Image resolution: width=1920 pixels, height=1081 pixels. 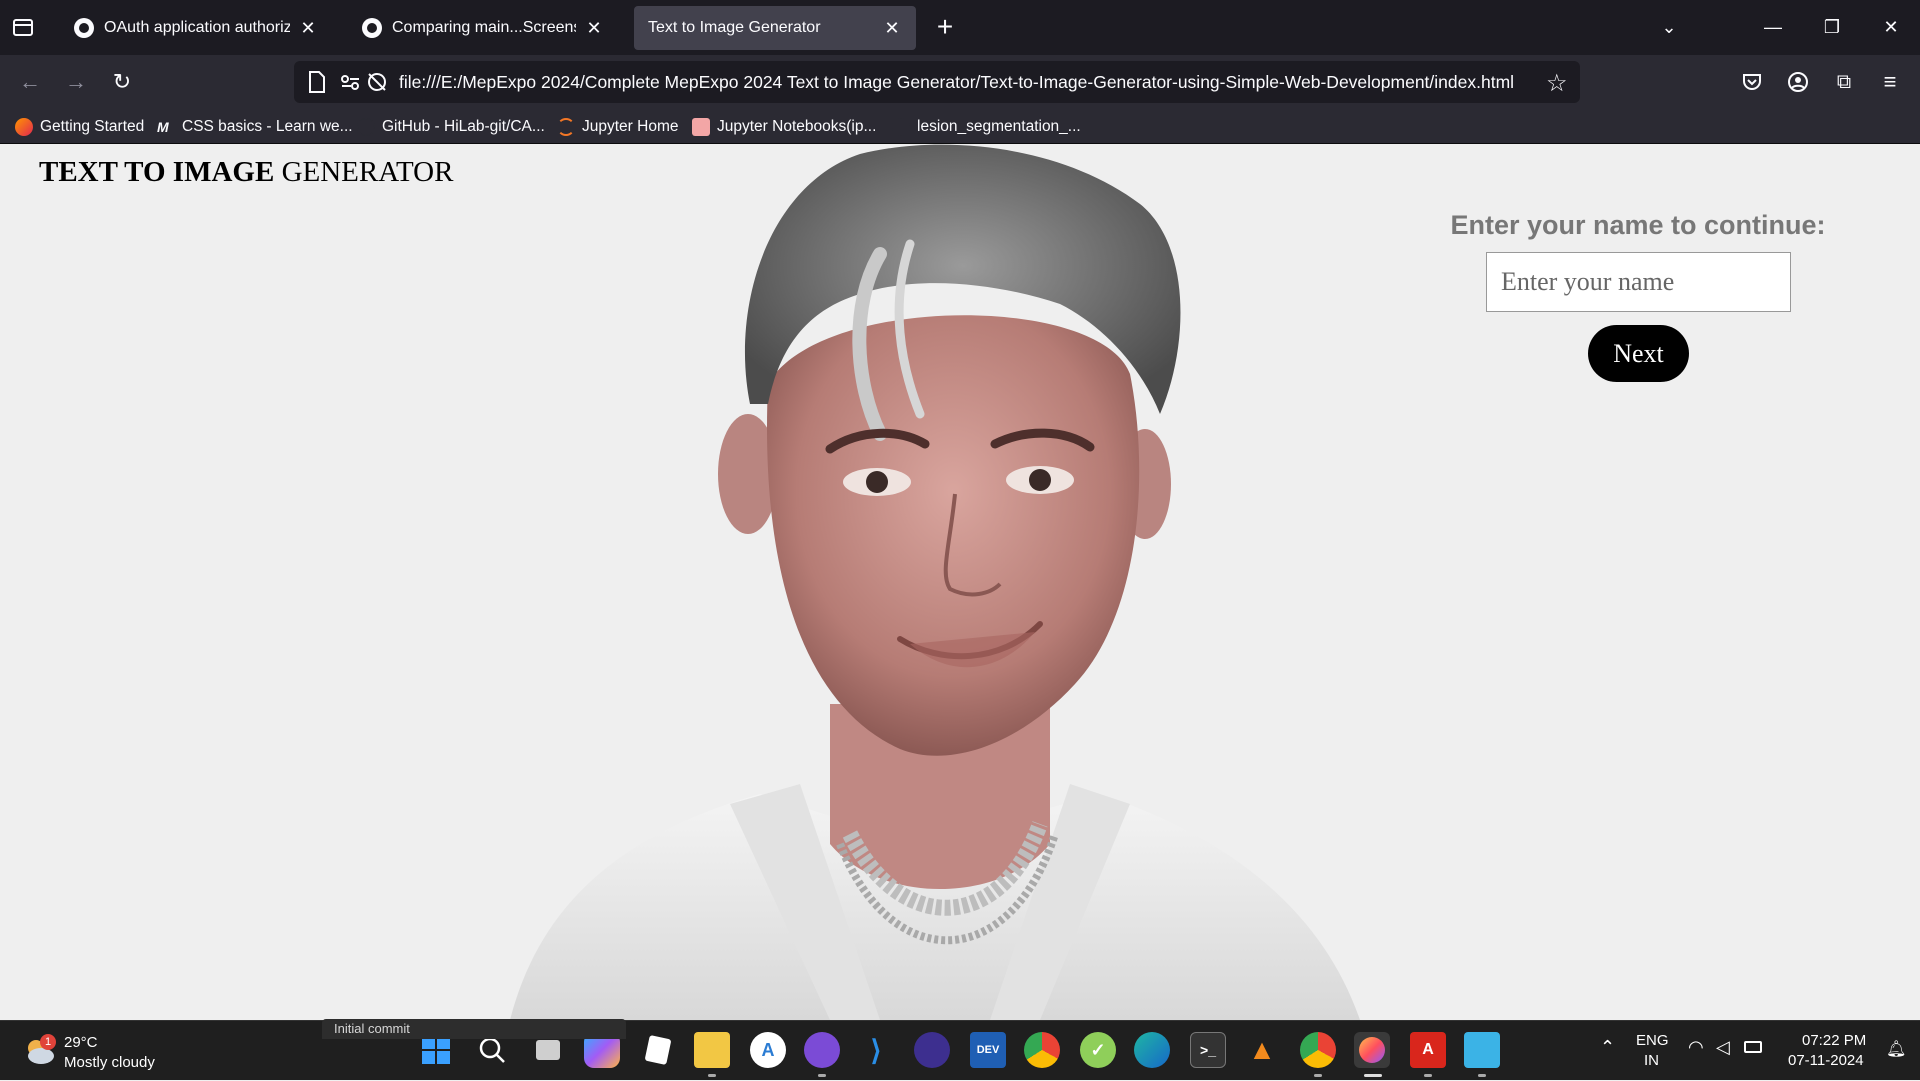 I want to click on page-title: TEXT TO IMAGE GENERATOR, so click(x=246, y=172).